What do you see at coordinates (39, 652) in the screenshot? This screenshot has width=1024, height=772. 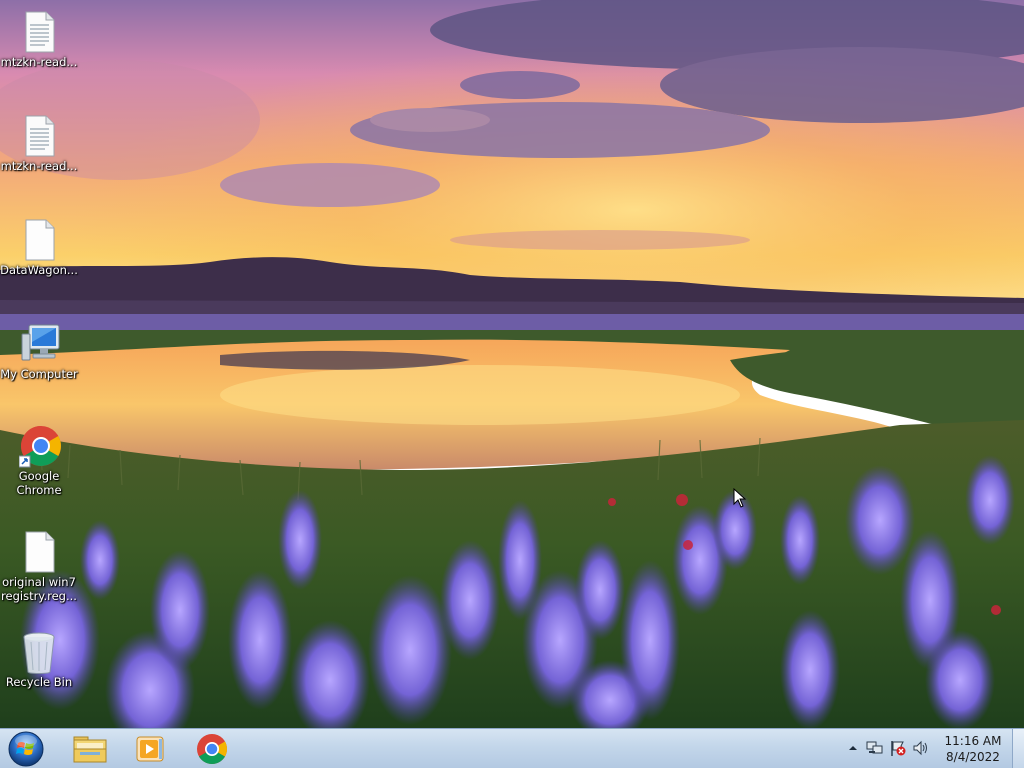 I see `recycle-bin-icon` at bounding box center [39, 652].